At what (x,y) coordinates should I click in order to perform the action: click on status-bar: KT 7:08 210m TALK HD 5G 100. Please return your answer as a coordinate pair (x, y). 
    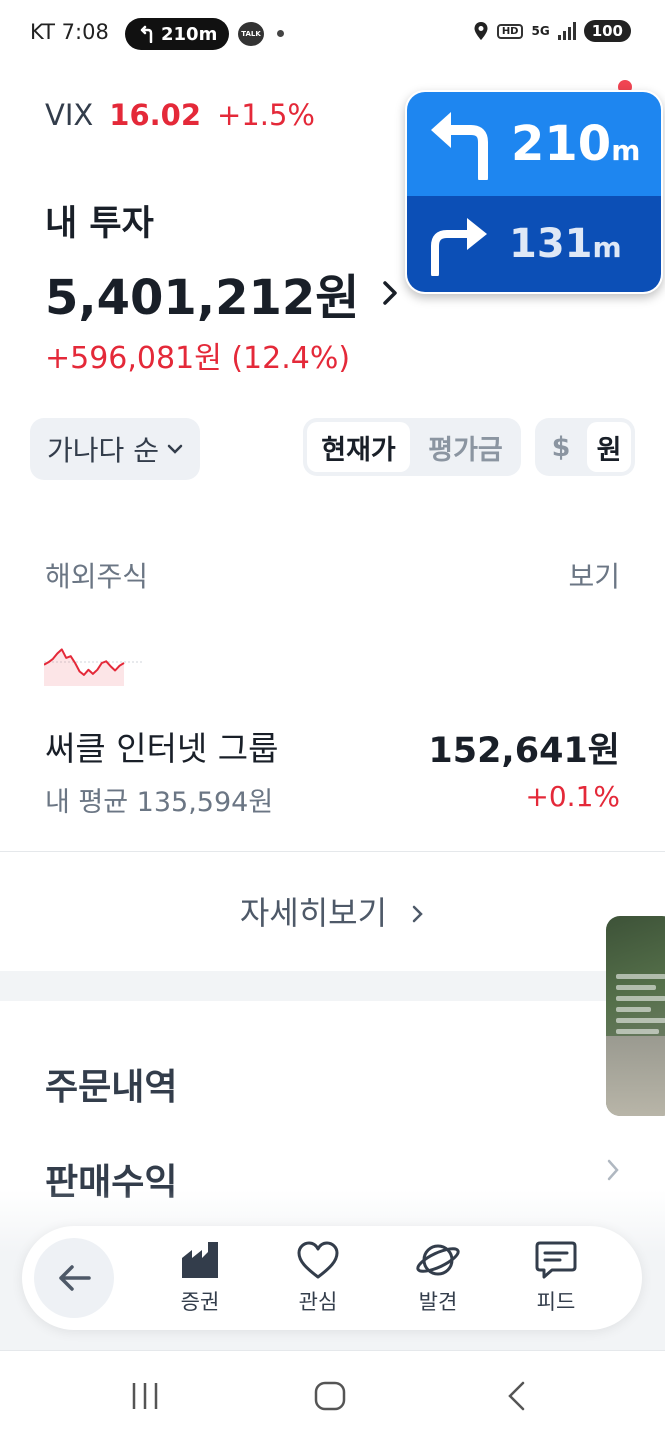
    Looking at the image, I should click on (332, 34).